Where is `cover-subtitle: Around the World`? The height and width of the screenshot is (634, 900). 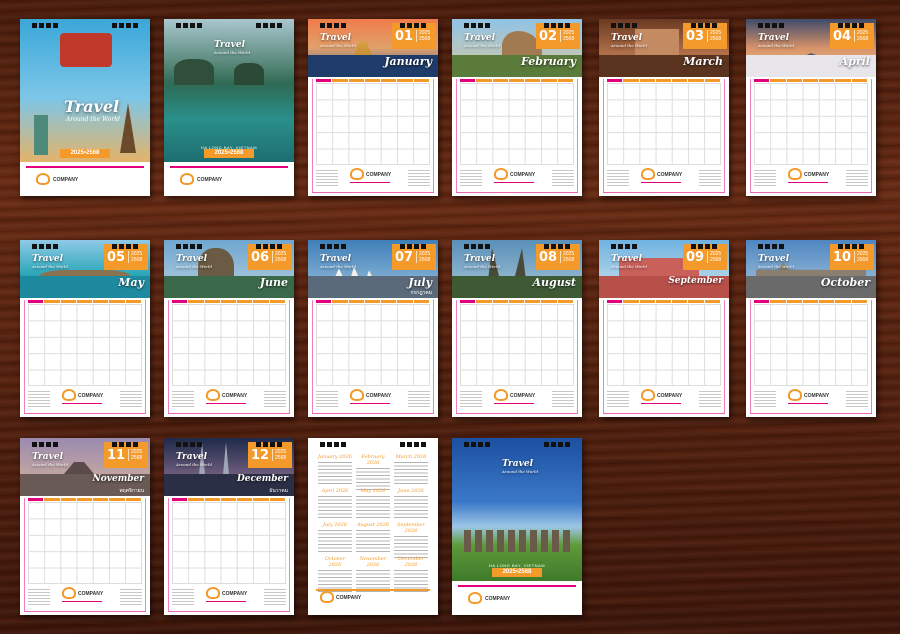
cover-subtitle: Around the World is located at coordinates (93, 119).